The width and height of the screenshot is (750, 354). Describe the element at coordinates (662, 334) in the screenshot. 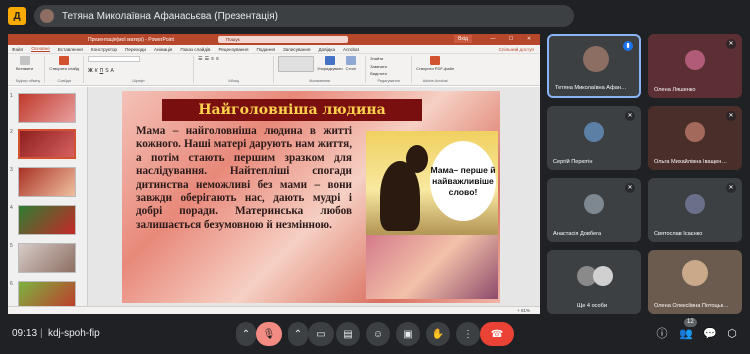

I see `info-icon: ⓘ` at that location.